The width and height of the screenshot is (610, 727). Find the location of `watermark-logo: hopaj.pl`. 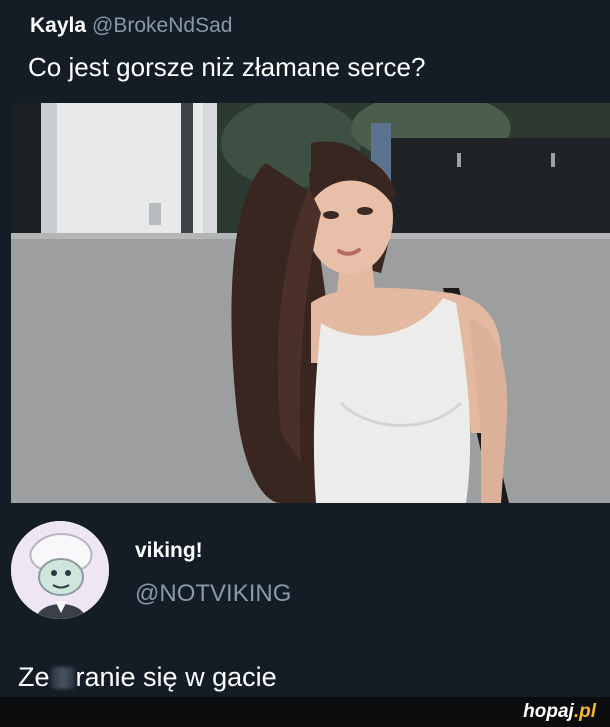

watermark-logo: hopaj.pl is located at coordinates (559, 712).